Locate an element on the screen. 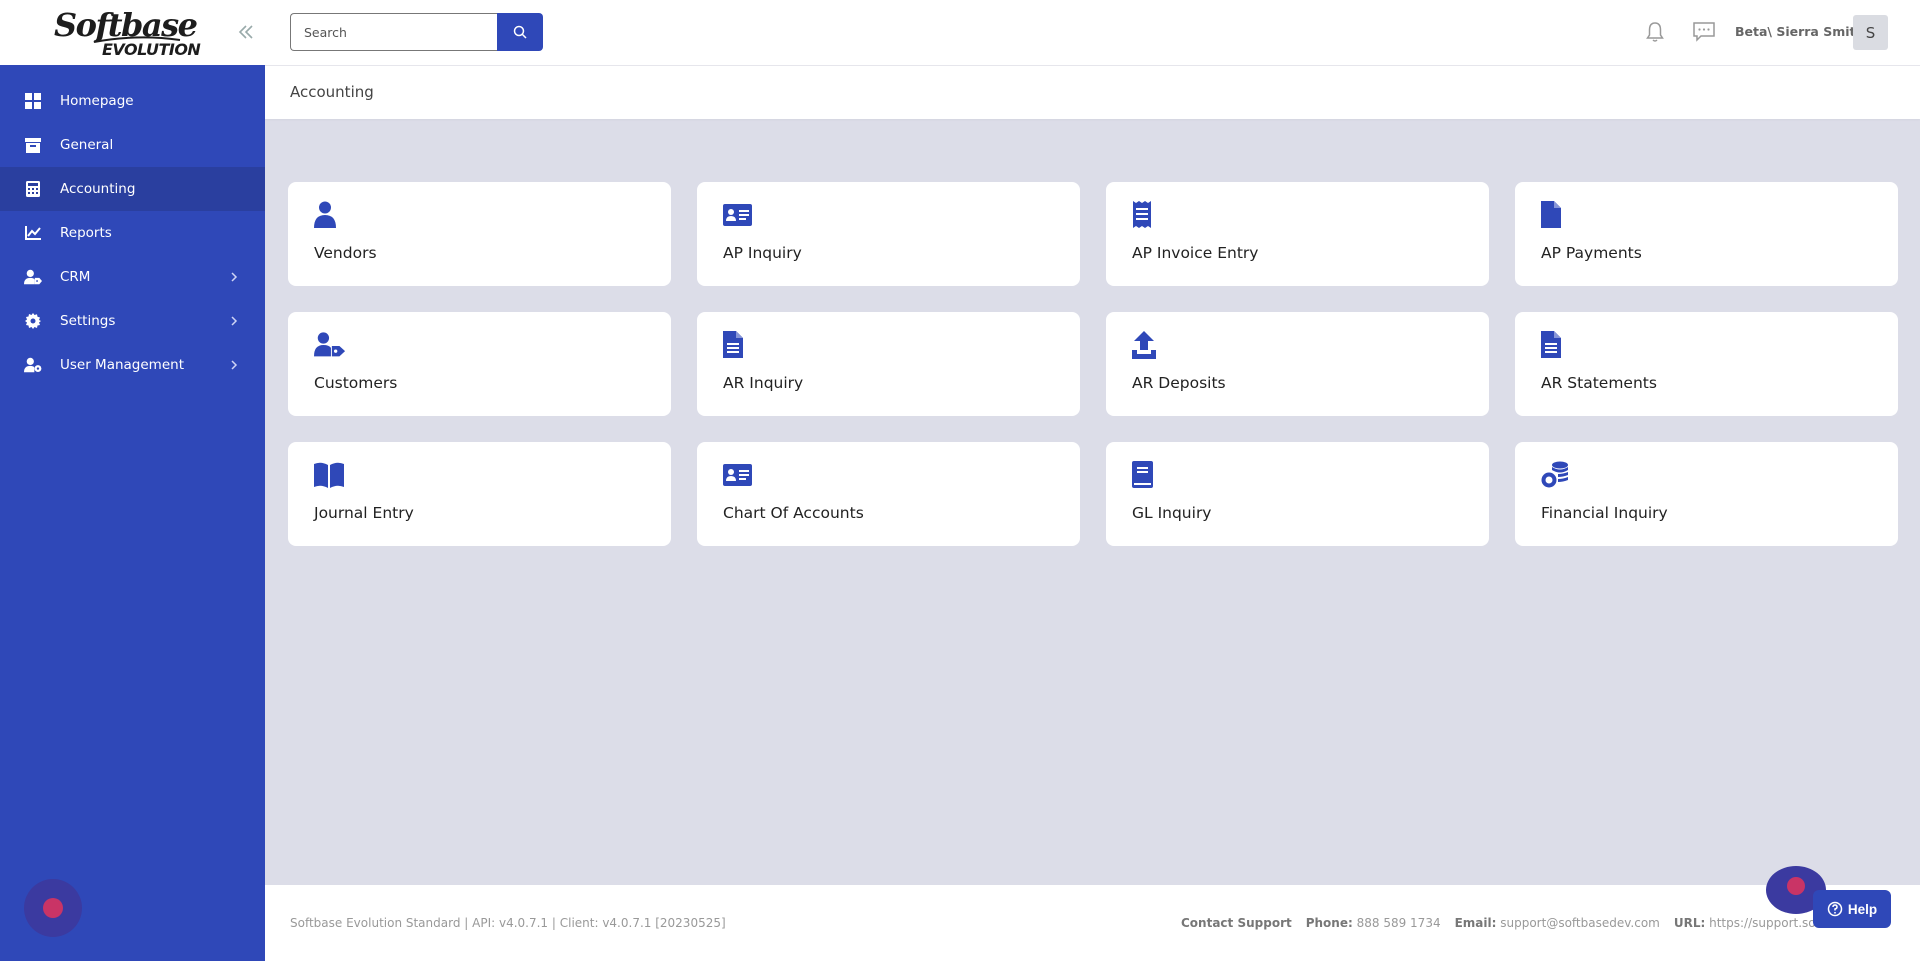 The height and width of the screenshot is (961, 1920). tile-journal-entry: Journal Entry is located at coordinates (479, 494).